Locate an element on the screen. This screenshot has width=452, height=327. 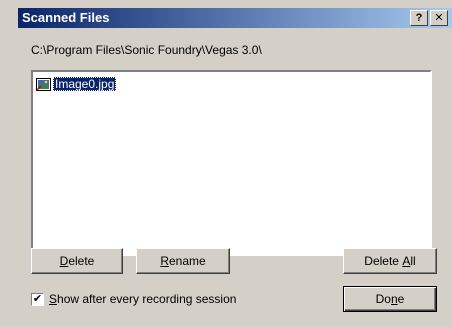
close-button: ✕ is located at coordinates (439, 18).